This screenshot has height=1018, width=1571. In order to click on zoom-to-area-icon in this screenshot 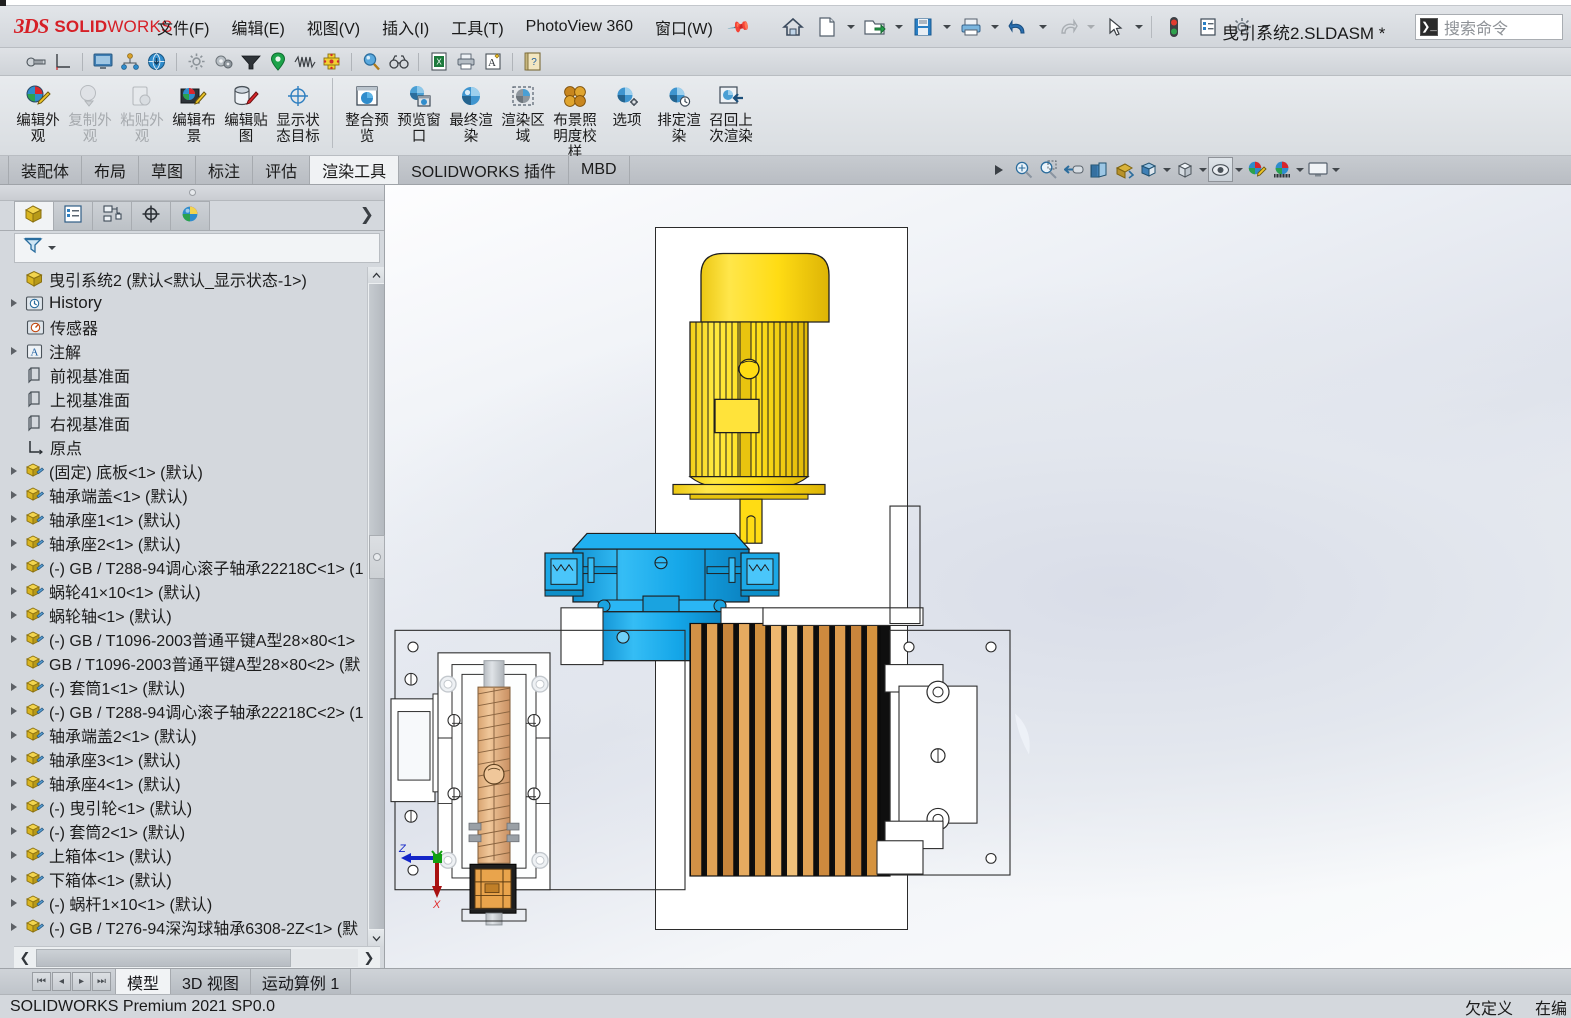, I will do `click(1048, 169)`.